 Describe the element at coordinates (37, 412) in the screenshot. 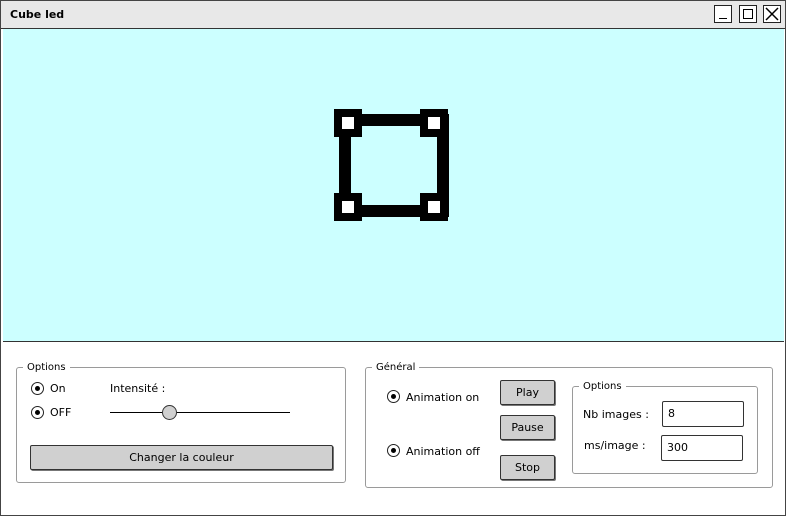

I see `radio-off` at that location.